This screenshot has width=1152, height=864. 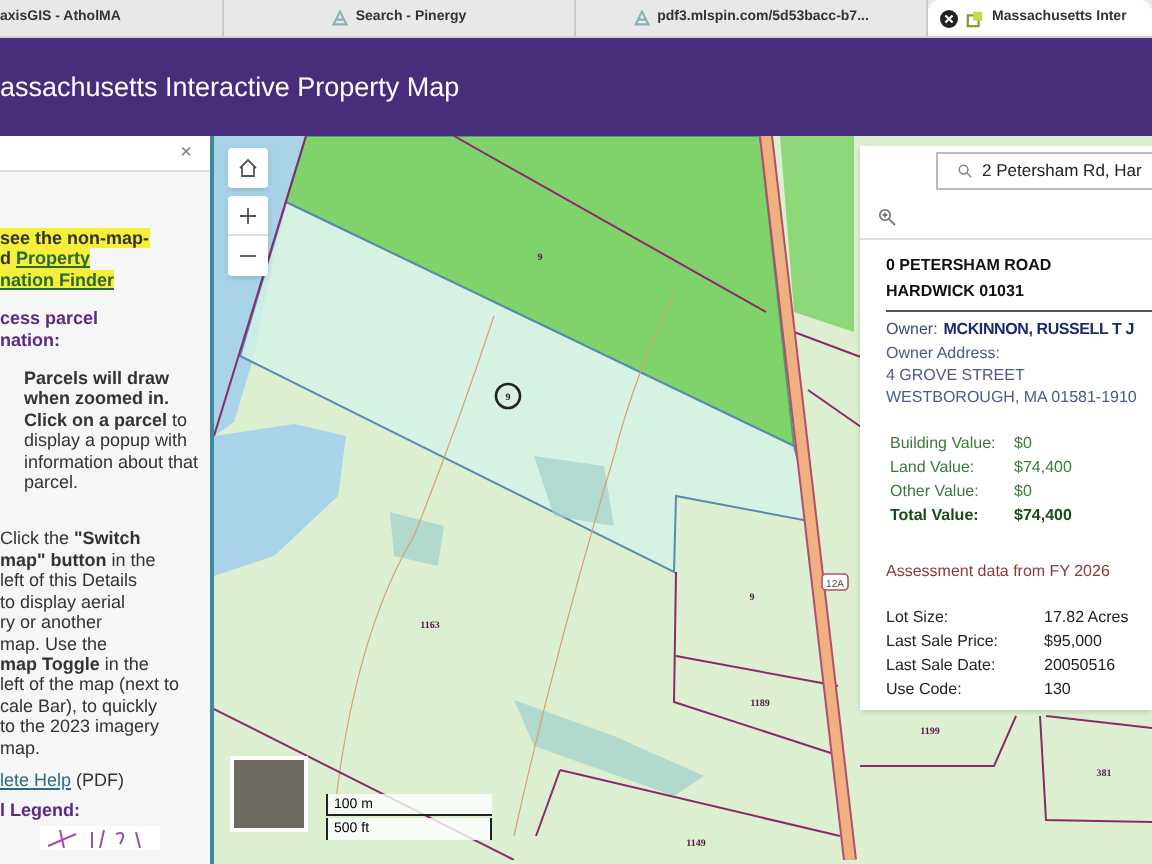 What do you see at coordinates (51, 482) in the screenshot?
I see `instruction-text: parcel.` at bounding box center [51, 482].